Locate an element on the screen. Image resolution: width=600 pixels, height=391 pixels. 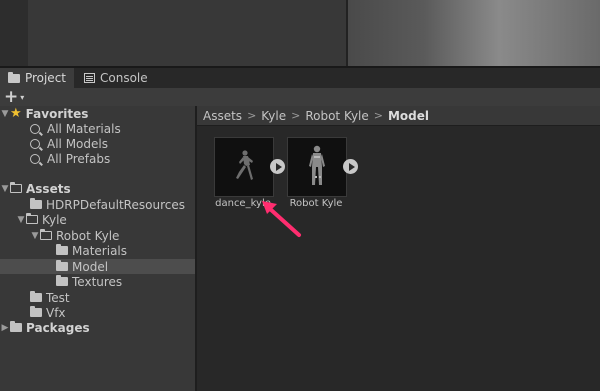
tab-console: Console is located at coordinates (116, 78).